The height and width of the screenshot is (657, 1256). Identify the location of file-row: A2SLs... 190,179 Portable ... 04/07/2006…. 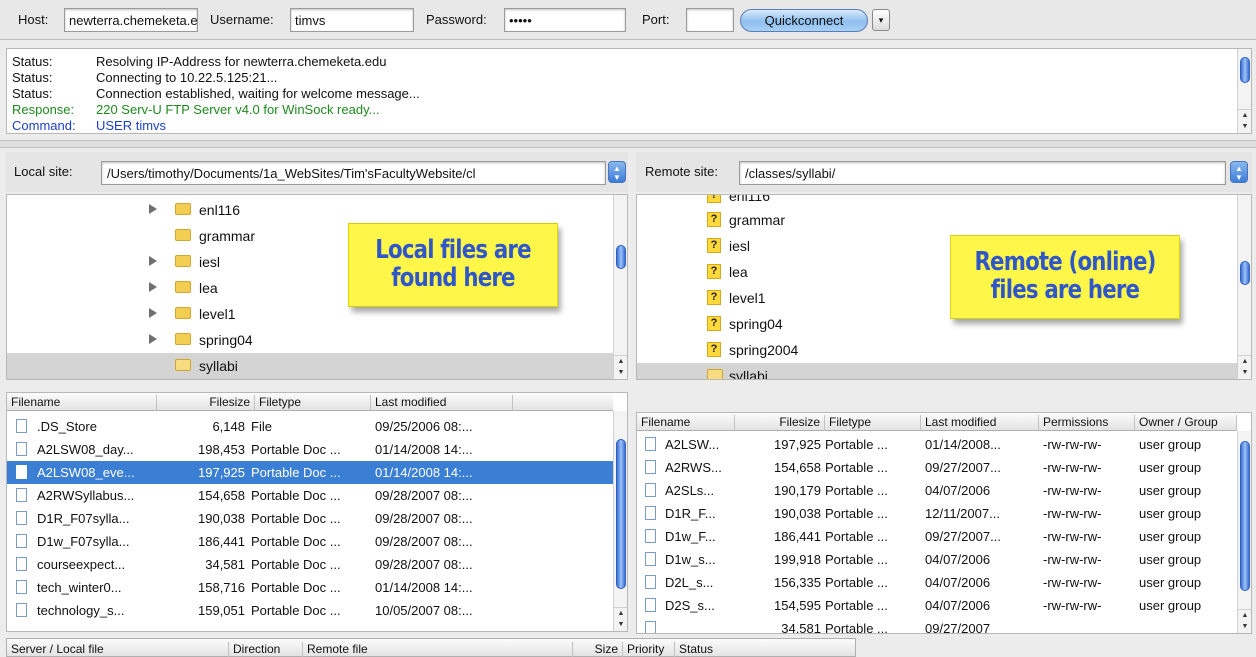
(937, 490).